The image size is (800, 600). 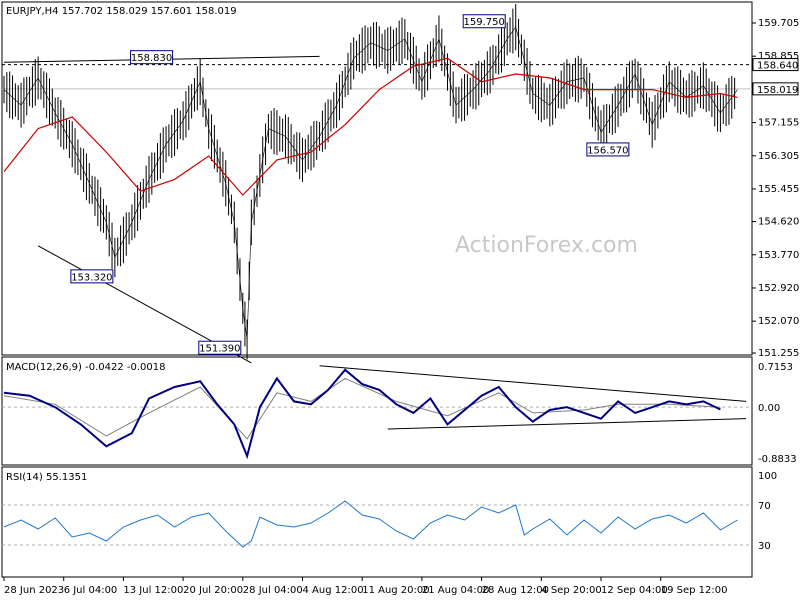 I want to click on x-tick-label: 13 Jul 12:00, so click(x=153, y=590).